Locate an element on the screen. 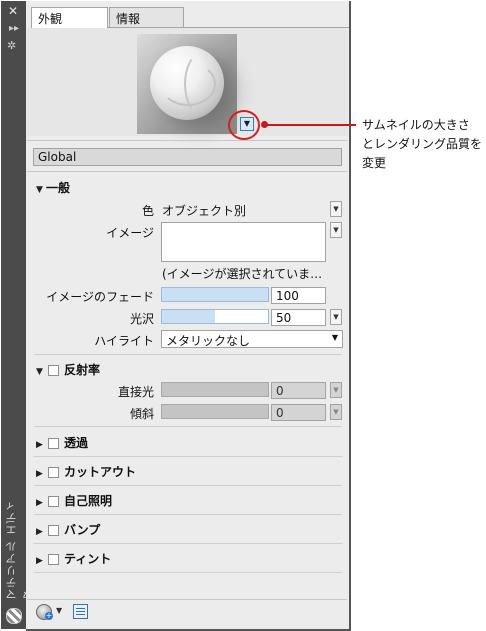  transparency-checkbox is located at coordinates (53, 443).